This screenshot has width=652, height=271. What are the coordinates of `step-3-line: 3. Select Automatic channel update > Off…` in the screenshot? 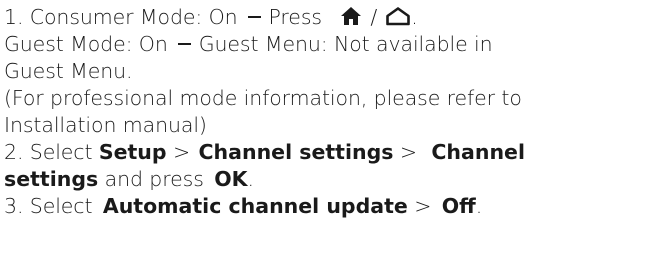 It's located at (327, 206).